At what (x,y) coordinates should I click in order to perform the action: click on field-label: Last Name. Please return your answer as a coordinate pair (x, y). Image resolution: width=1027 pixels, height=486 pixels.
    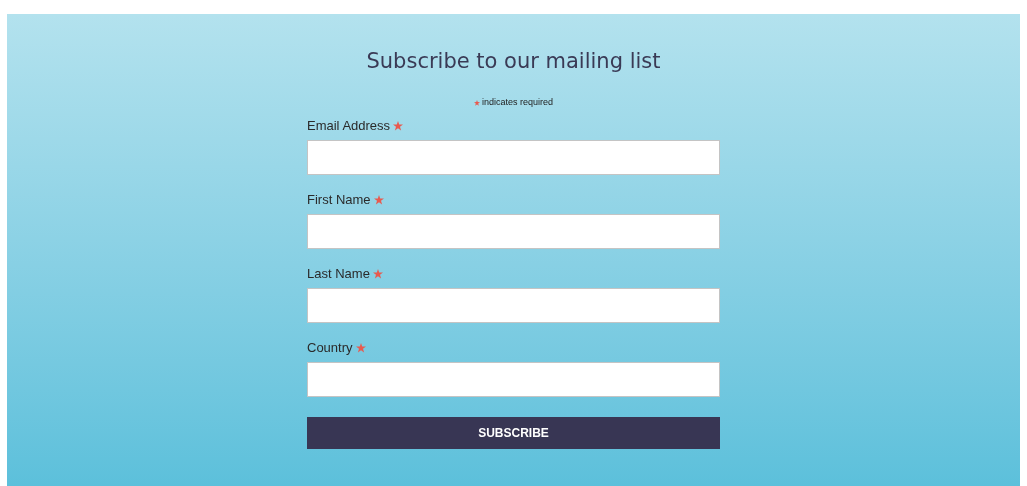
    Looking at the image, I should click on (338, 273).